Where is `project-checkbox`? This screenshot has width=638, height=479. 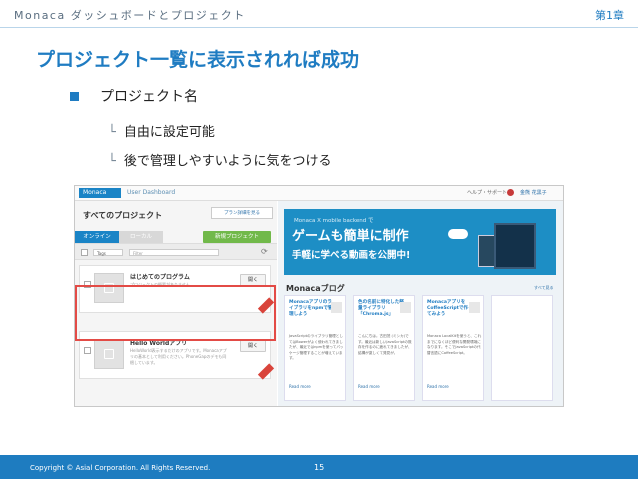 project-checkbox is located at coordinates (87, 350).